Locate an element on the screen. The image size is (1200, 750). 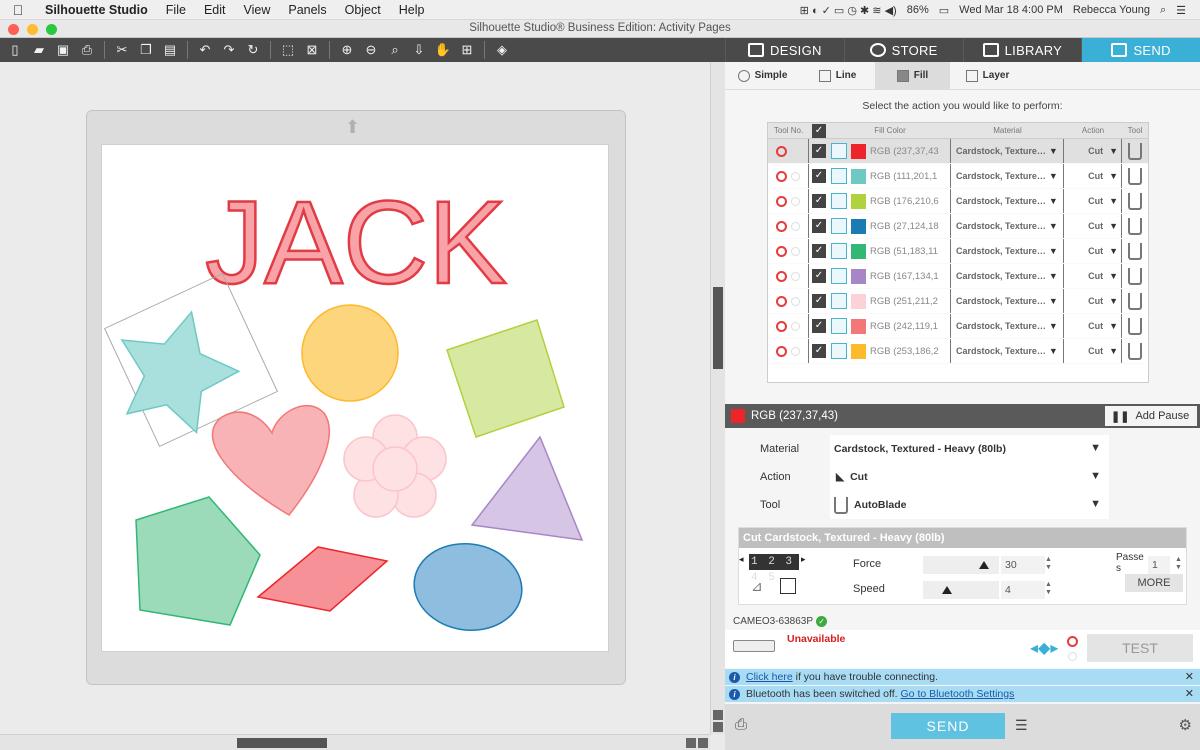
flower-shape is located at coordinates (395, 466).